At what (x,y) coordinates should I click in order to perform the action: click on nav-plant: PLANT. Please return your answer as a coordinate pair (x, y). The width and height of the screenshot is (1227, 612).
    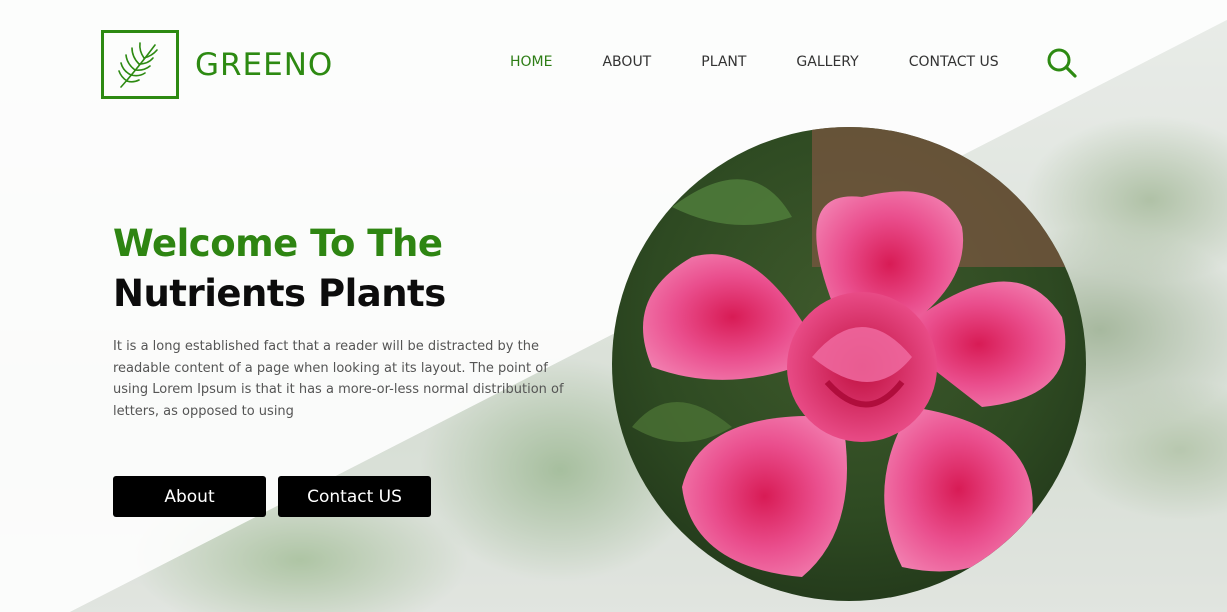
    Looking at the image, I should click on (723, 62).